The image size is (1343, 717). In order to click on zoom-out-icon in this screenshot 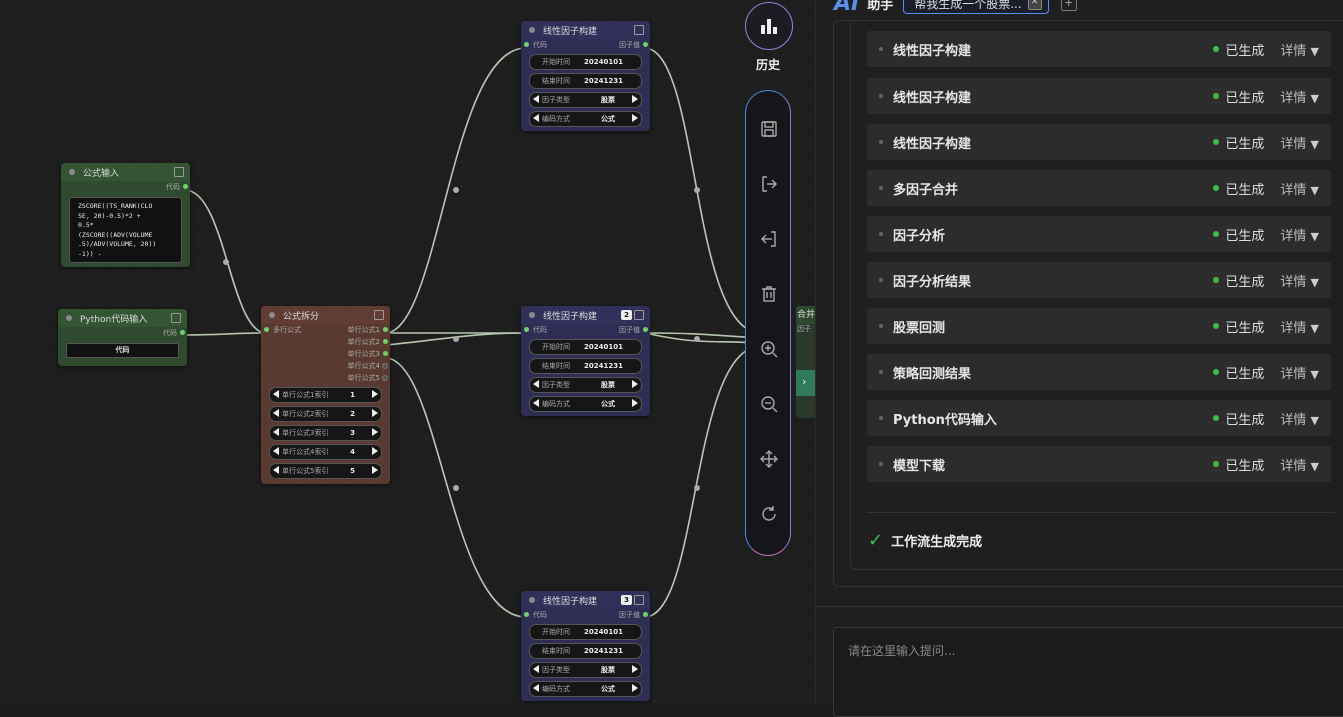, I will do `click(769, 404)`.